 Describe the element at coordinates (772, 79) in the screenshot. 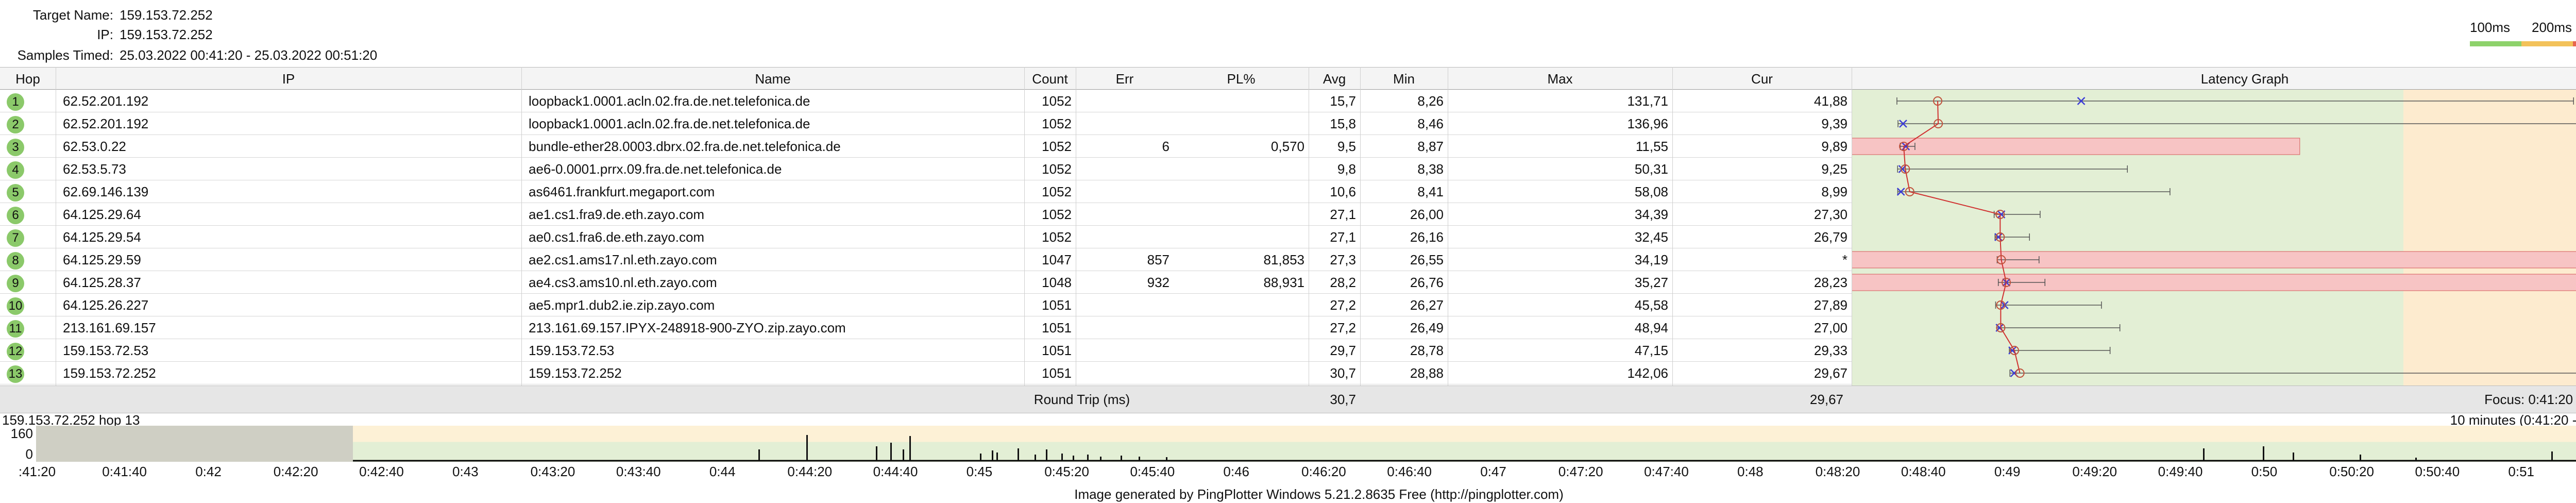

I see `col-name: Name` at that location.